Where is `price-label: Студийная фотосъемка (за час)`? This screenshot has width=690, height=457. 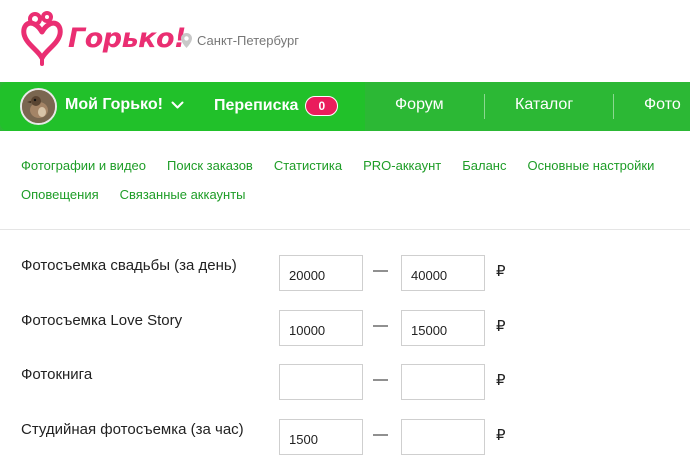
price-label: Студийная фотосъемка (за час) is located at coordinates (132, 429).